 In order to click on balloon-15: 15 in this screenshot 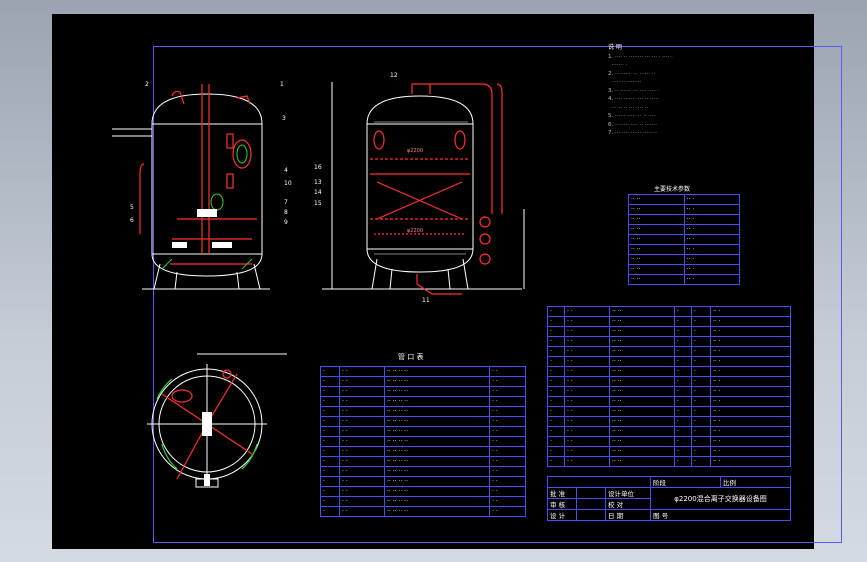, I will do `click(318, 203)`.